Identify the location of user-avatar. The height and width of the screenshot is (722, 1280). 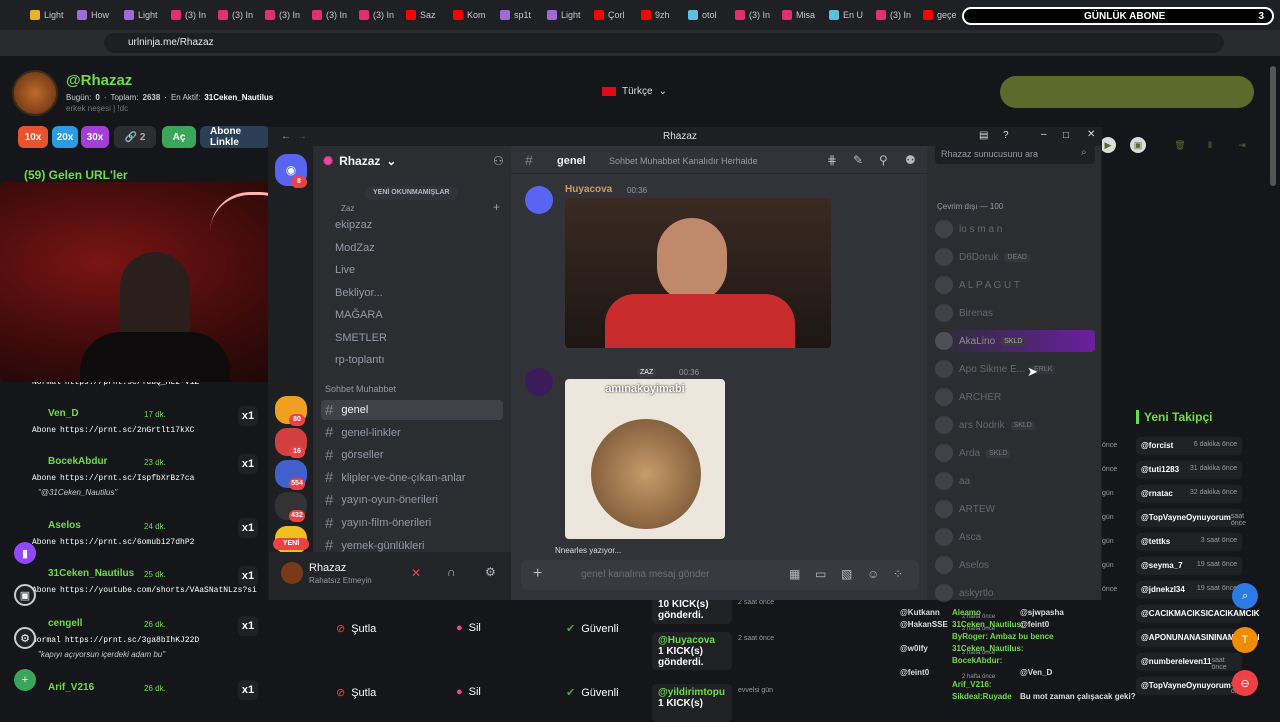
(292, 573).